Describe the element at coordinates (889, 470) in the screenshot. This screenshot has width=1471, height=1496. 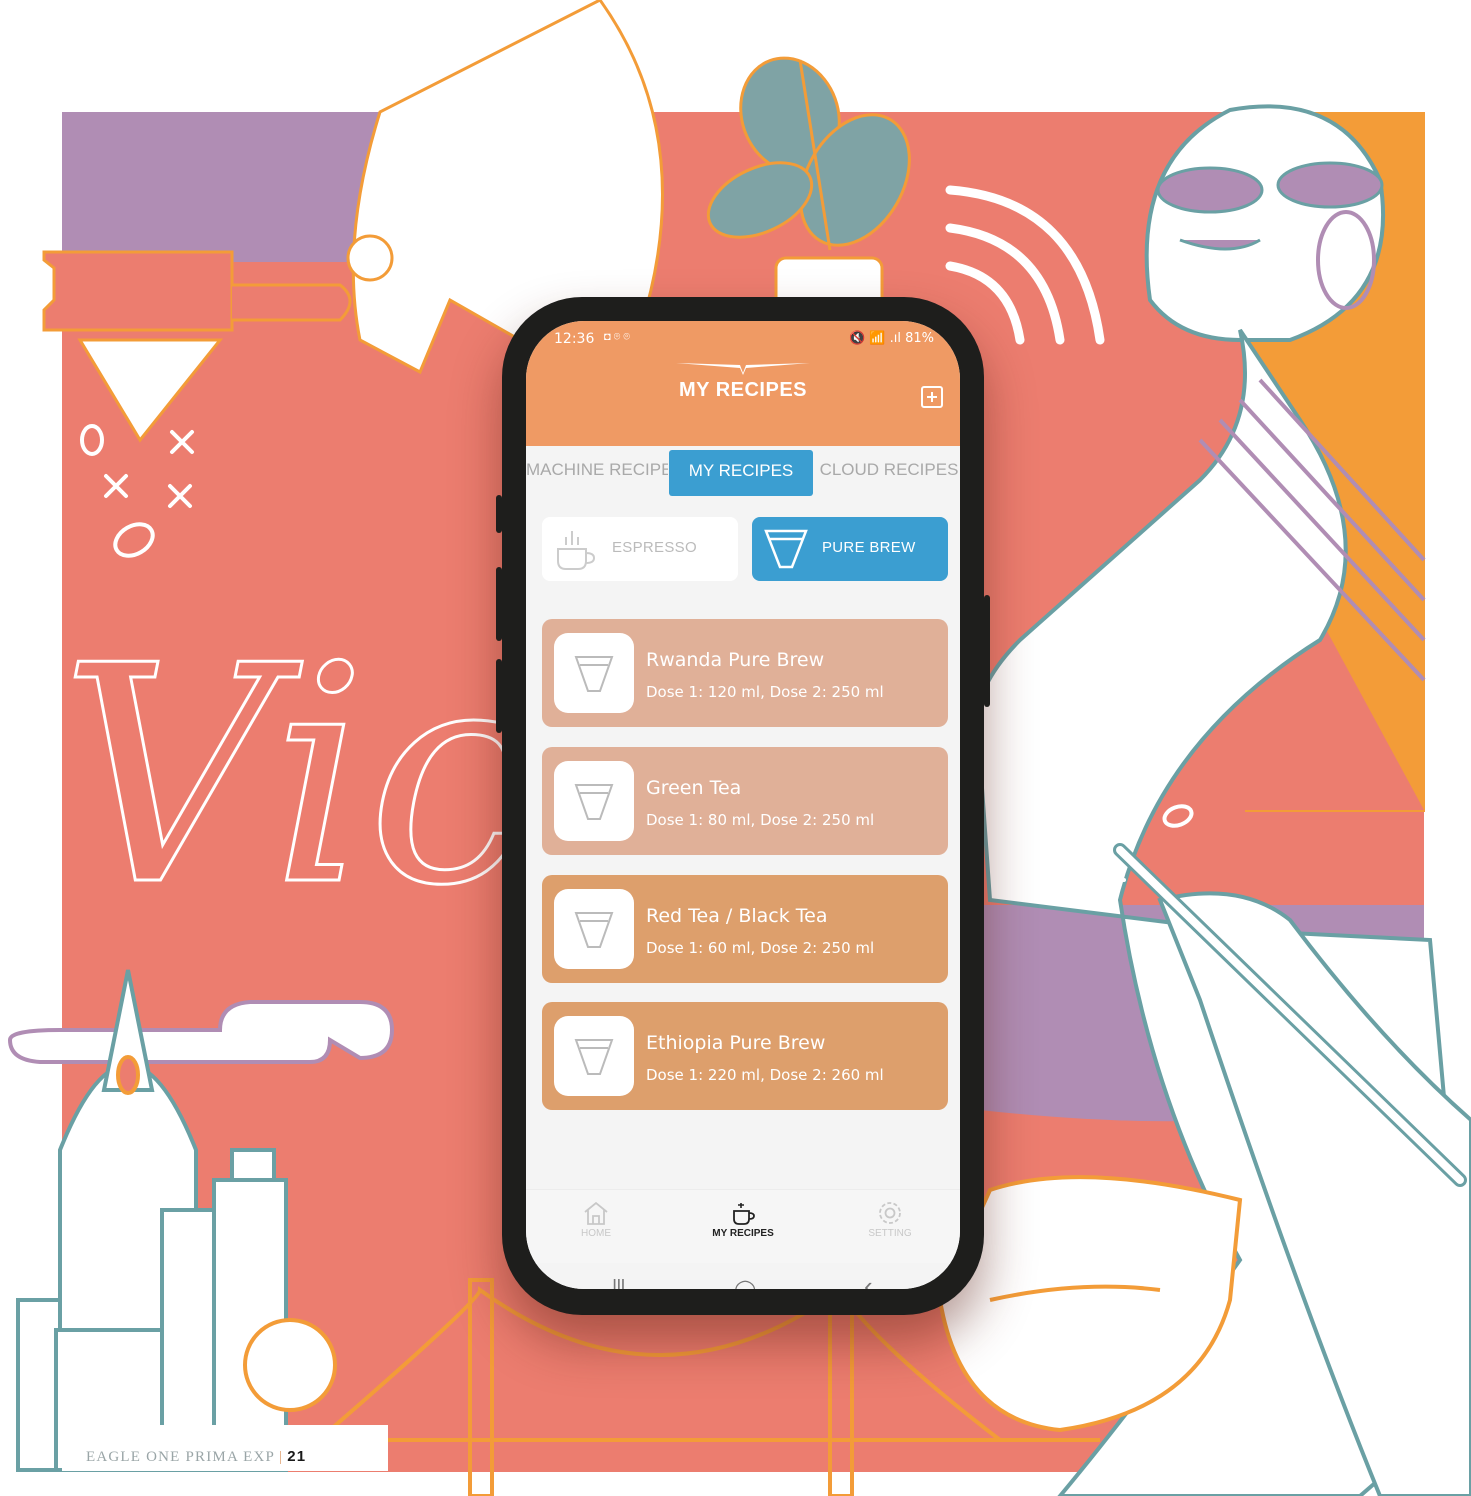
I see `tab-cloud-recipes: CLOUD RECIPES` at that location.